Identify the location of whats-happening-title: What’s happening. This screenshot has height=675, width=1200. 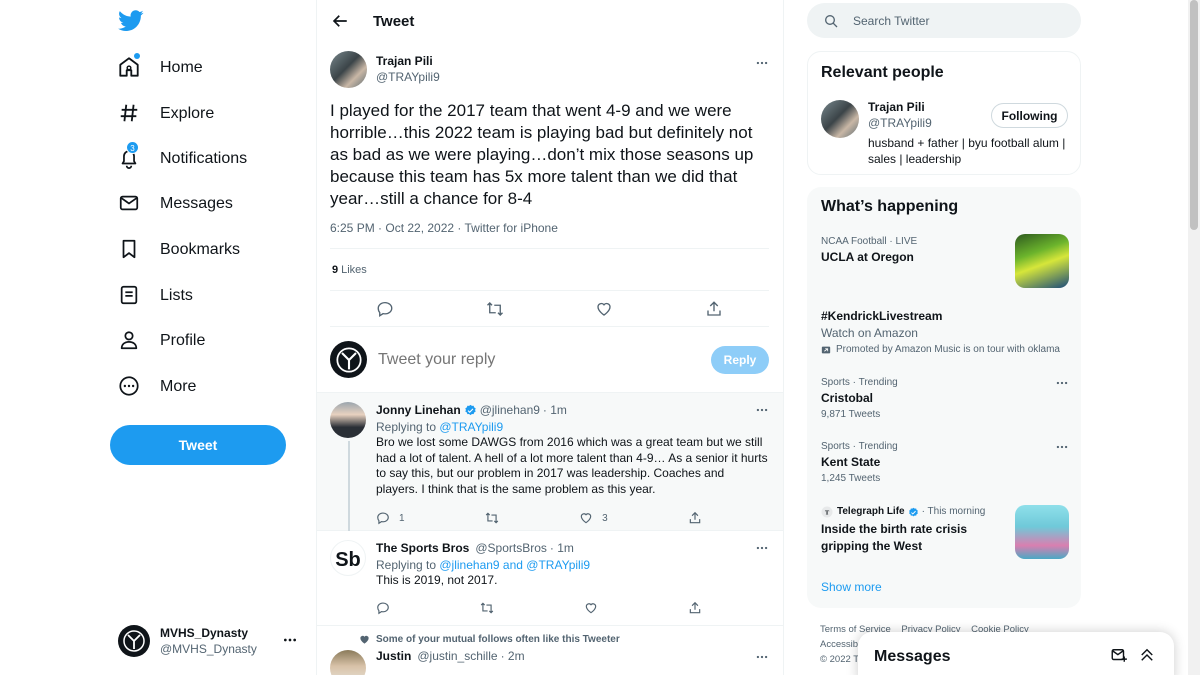
(890, 206).